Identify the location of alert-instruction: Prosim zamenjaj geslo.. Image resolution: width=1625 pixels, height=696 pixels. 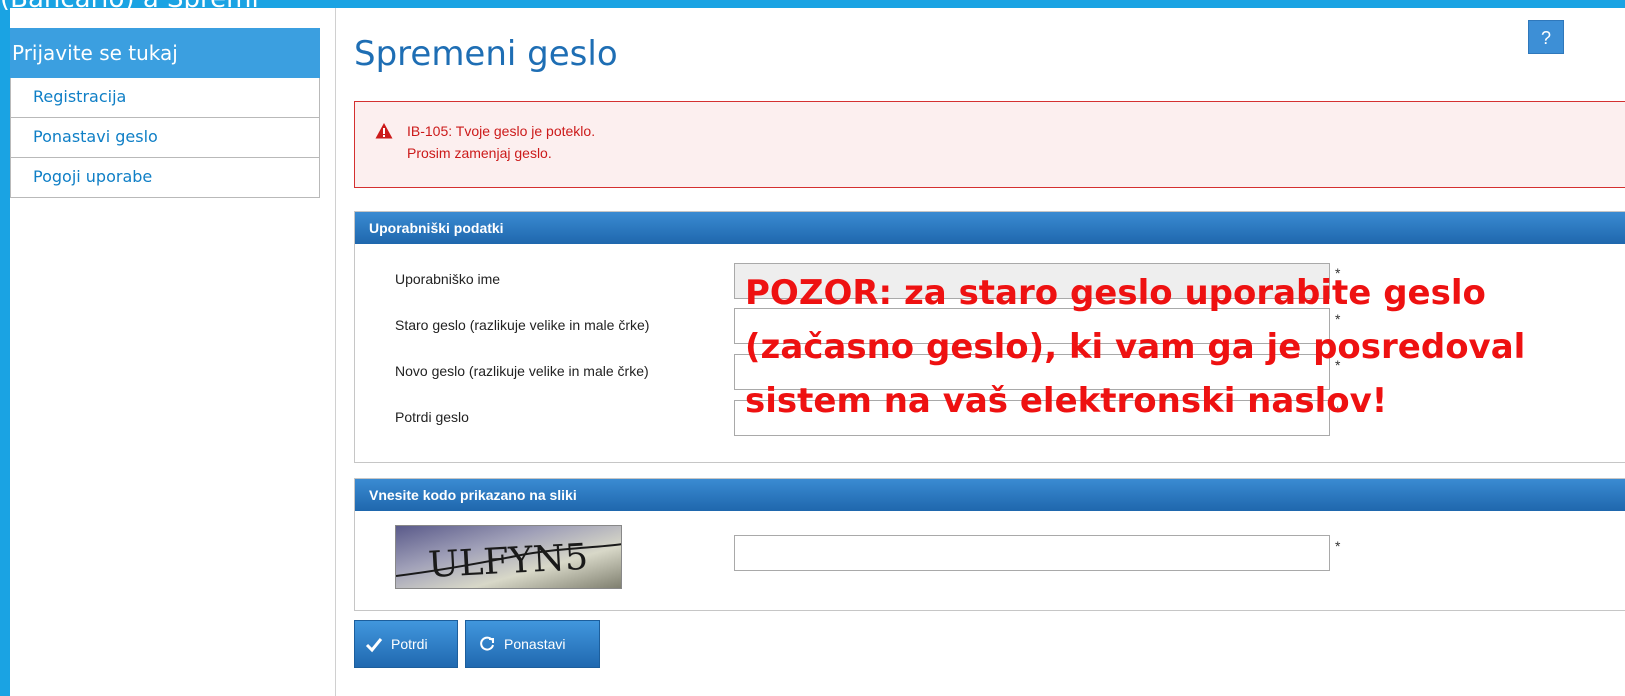
(479, 153).